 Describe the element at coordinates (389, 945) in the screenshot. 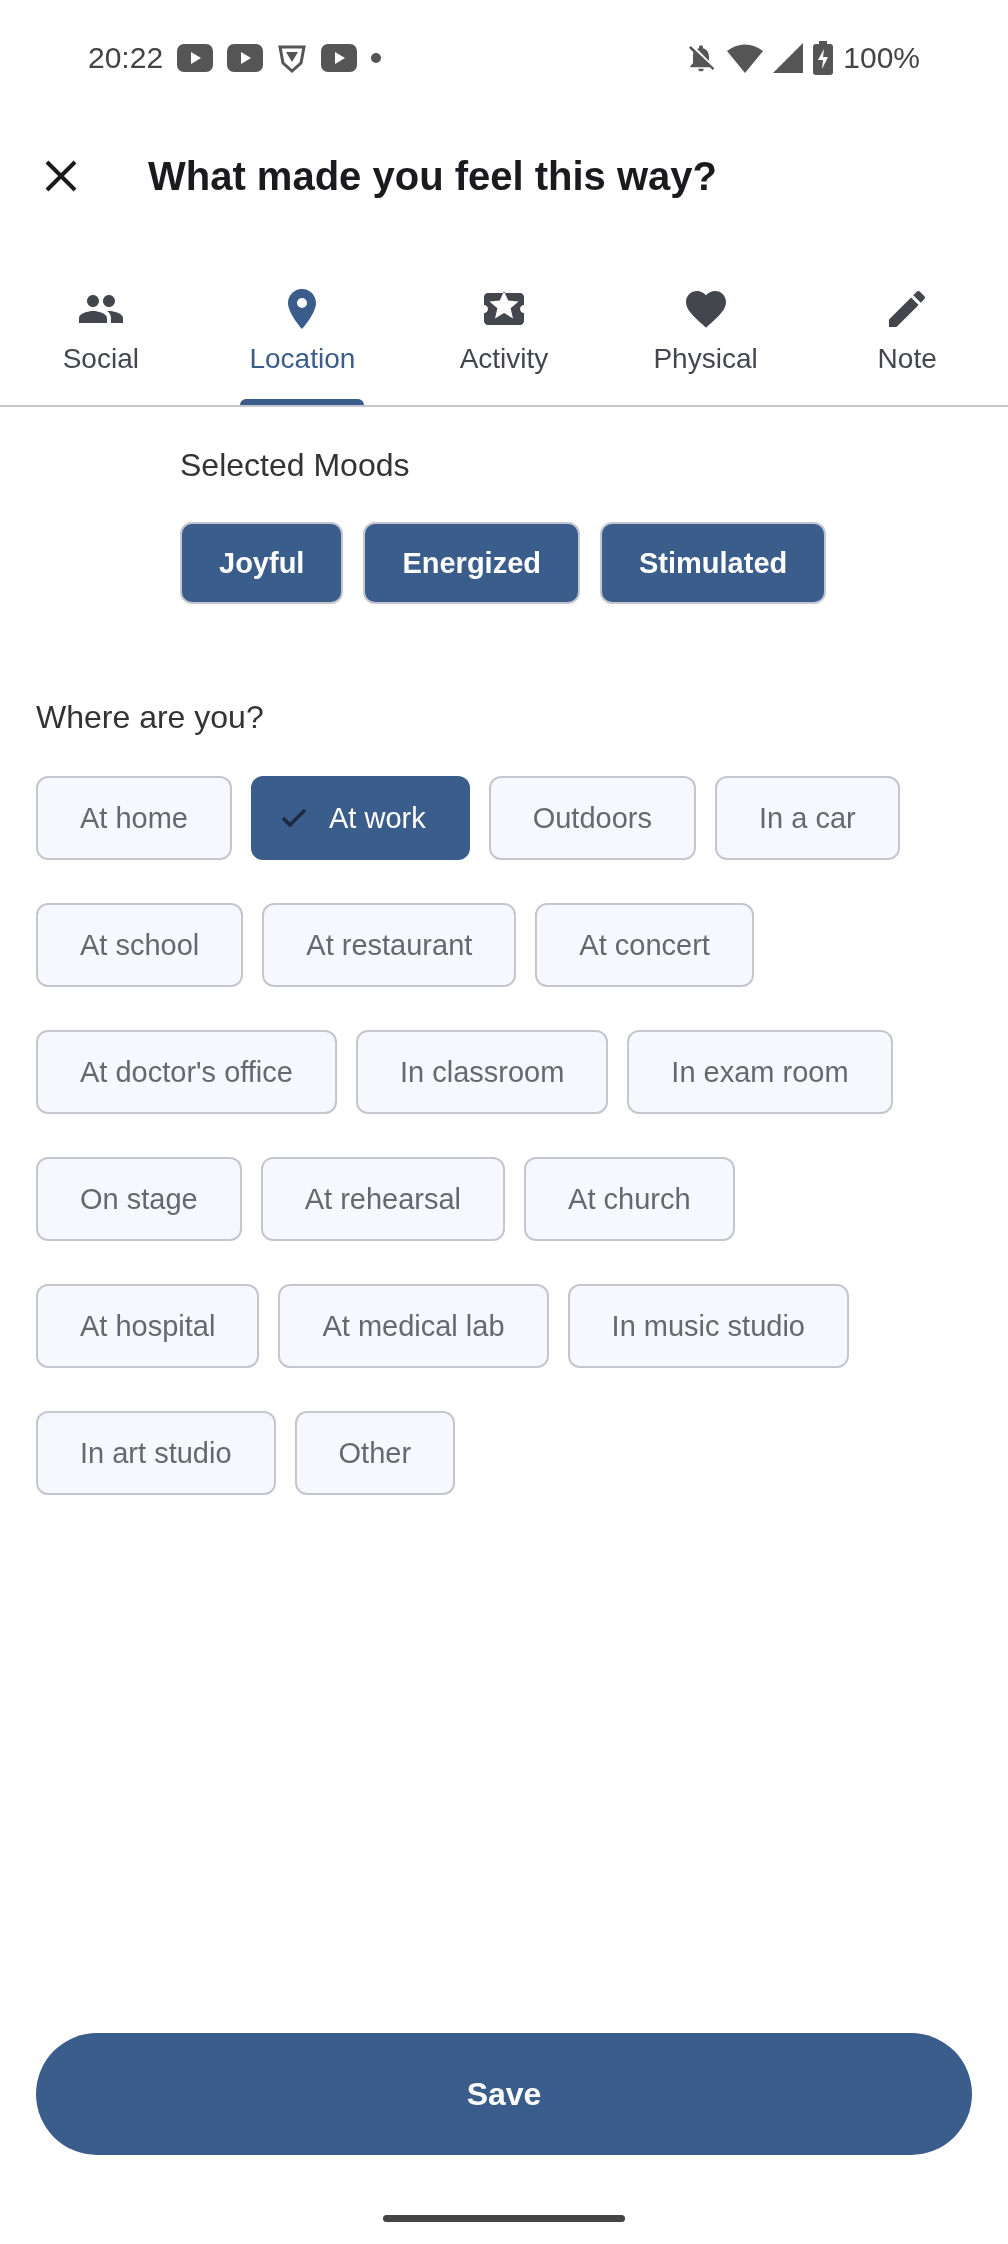

I see `location-chip: At restaurant` at that location.